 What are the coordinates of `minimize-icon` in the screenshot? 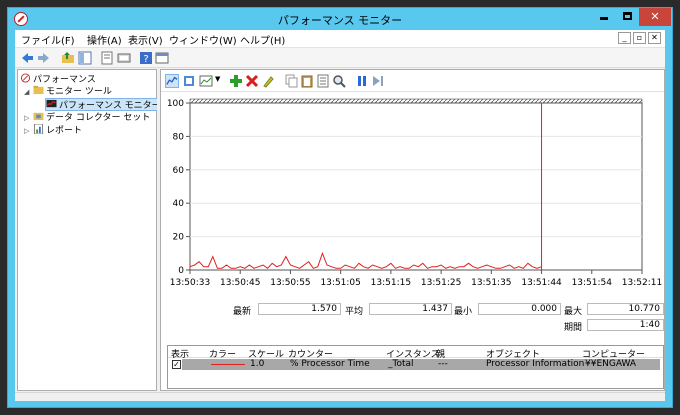 It's located at (604, 18).